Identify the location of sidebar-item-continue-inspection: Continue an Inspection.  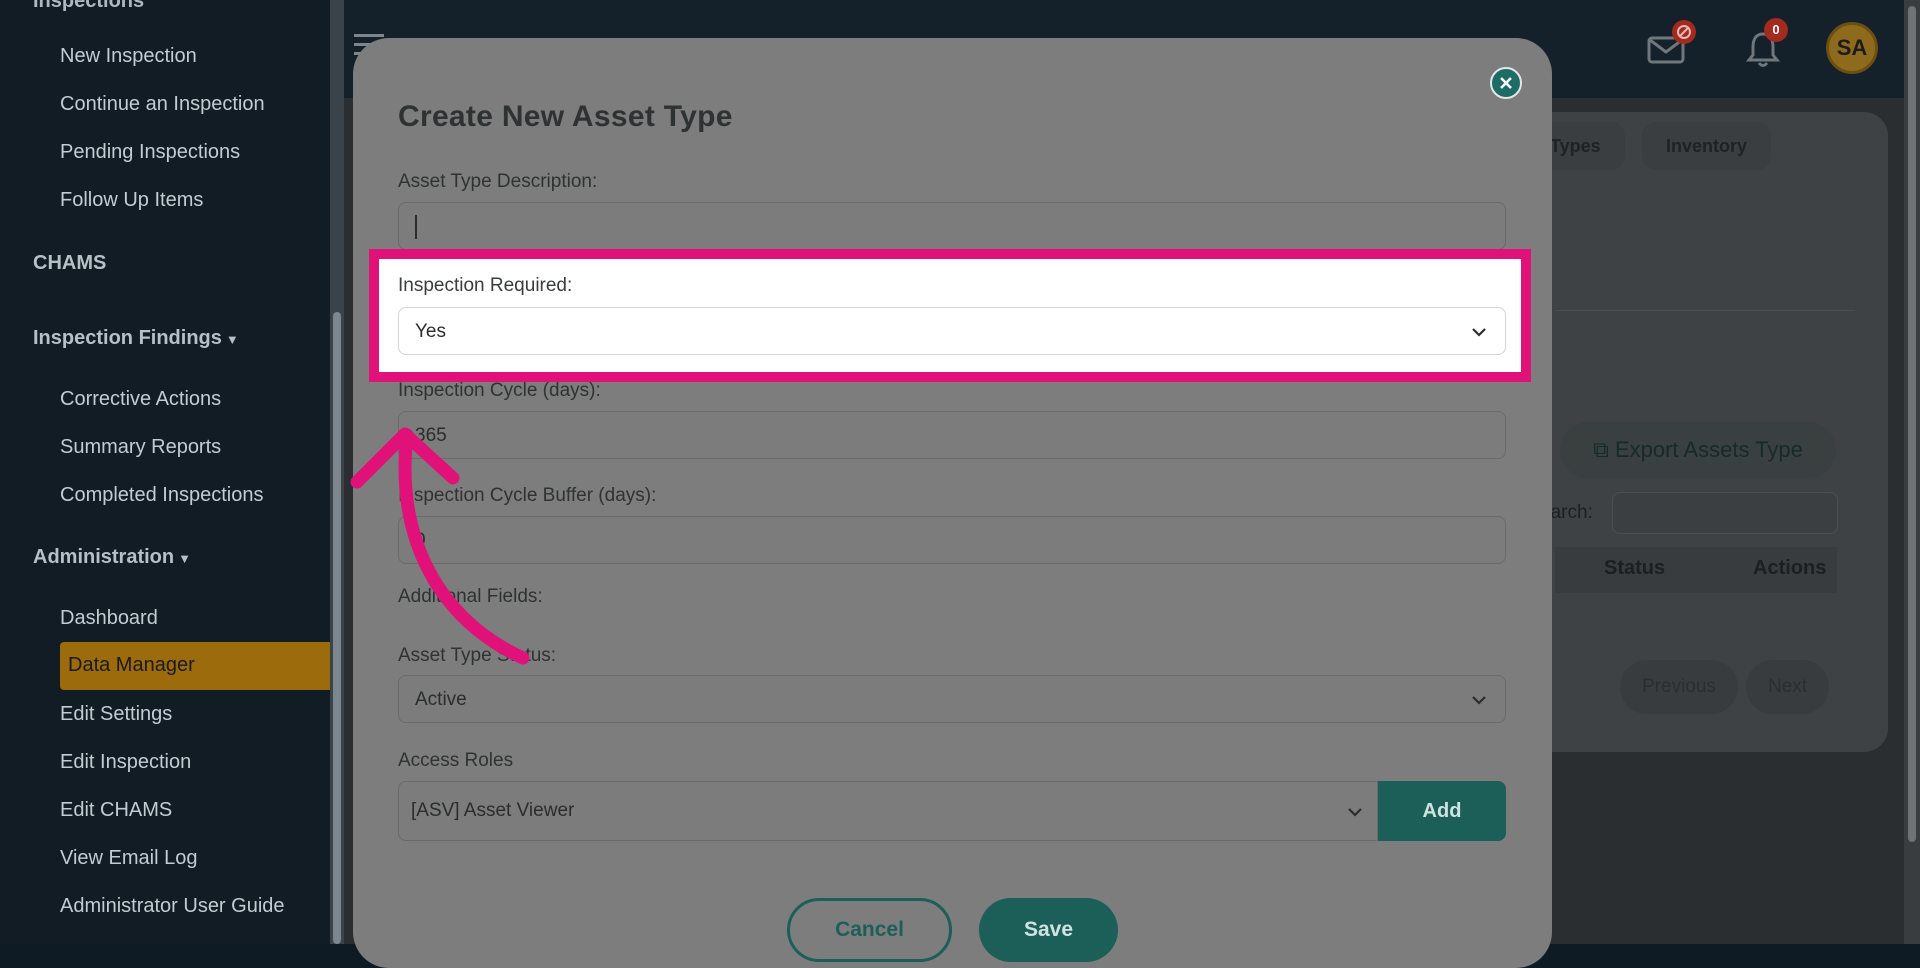
(162, 104).